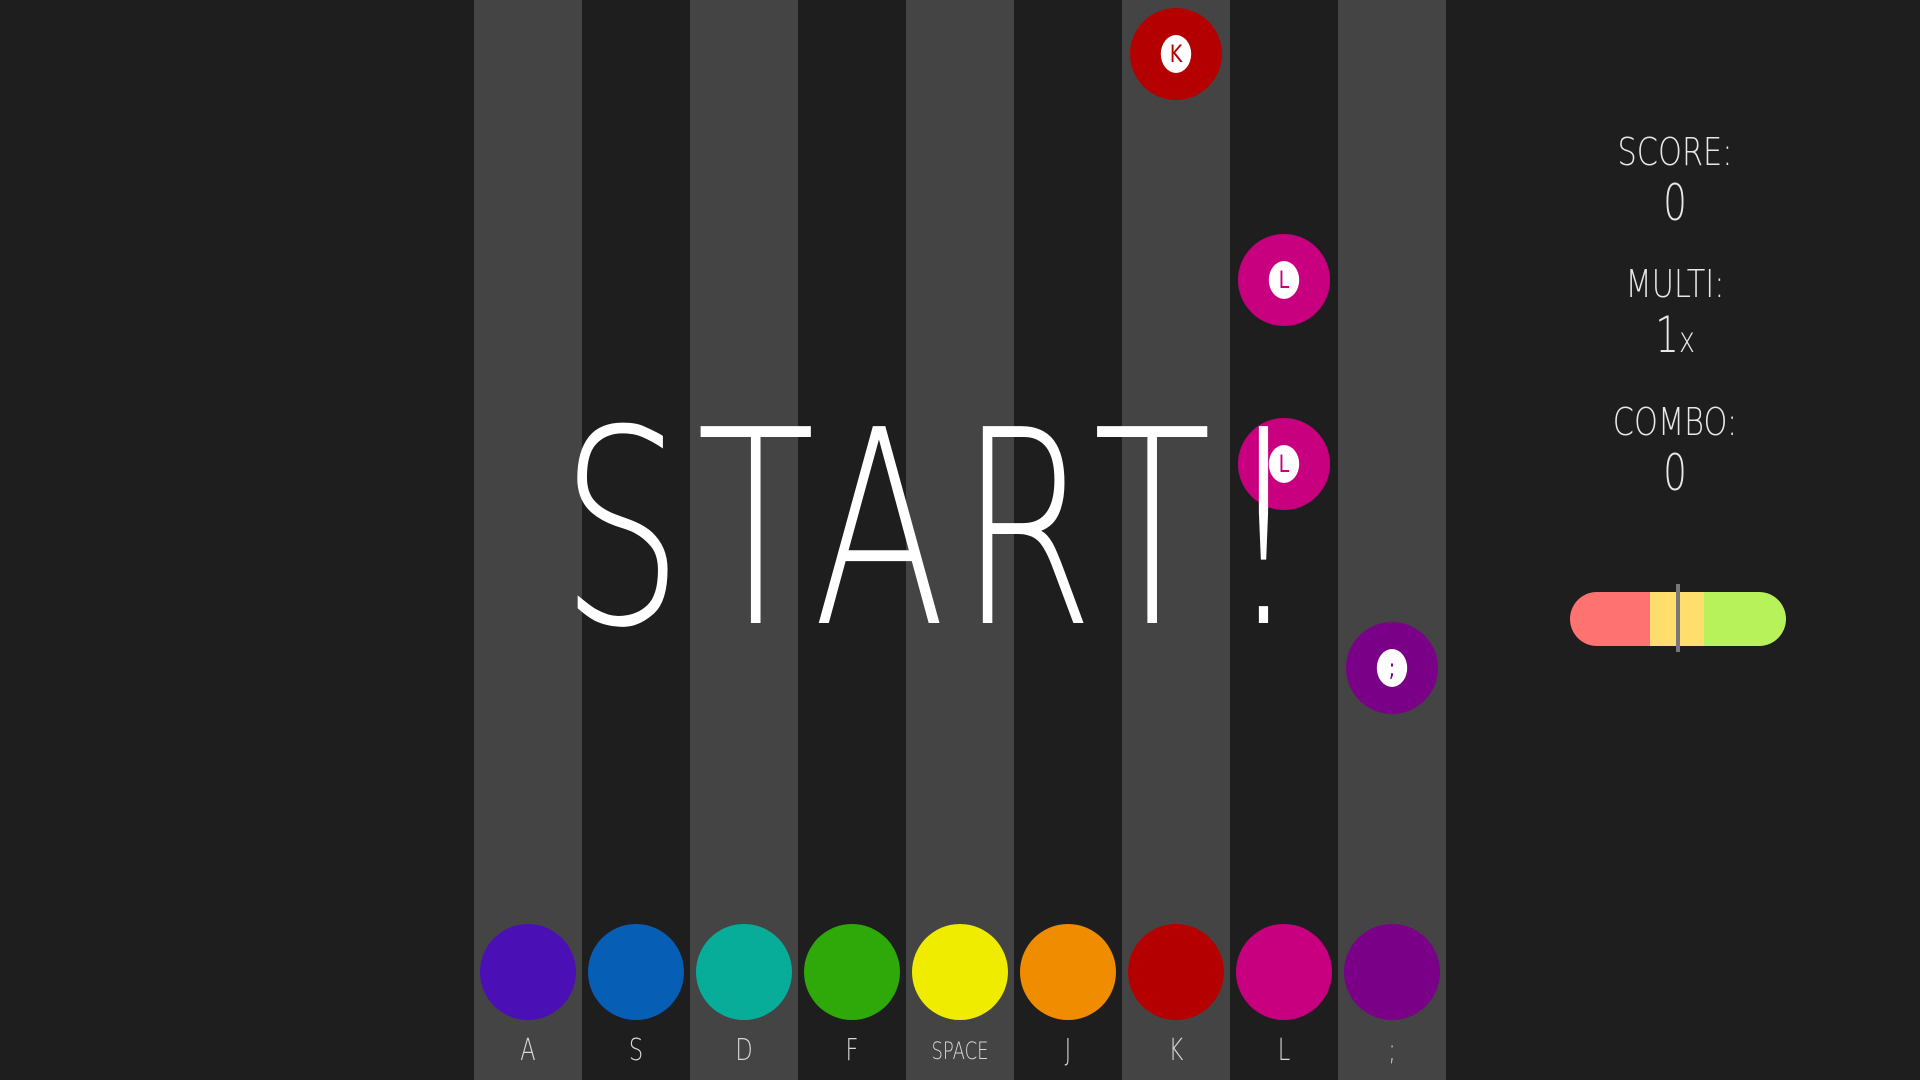 This screenshot has width=1920, height=1080. What do you see at coordinates (1667, 335) in the screenshot?
I see `multiplier-number: 1` at bounding box center [1667, 335].